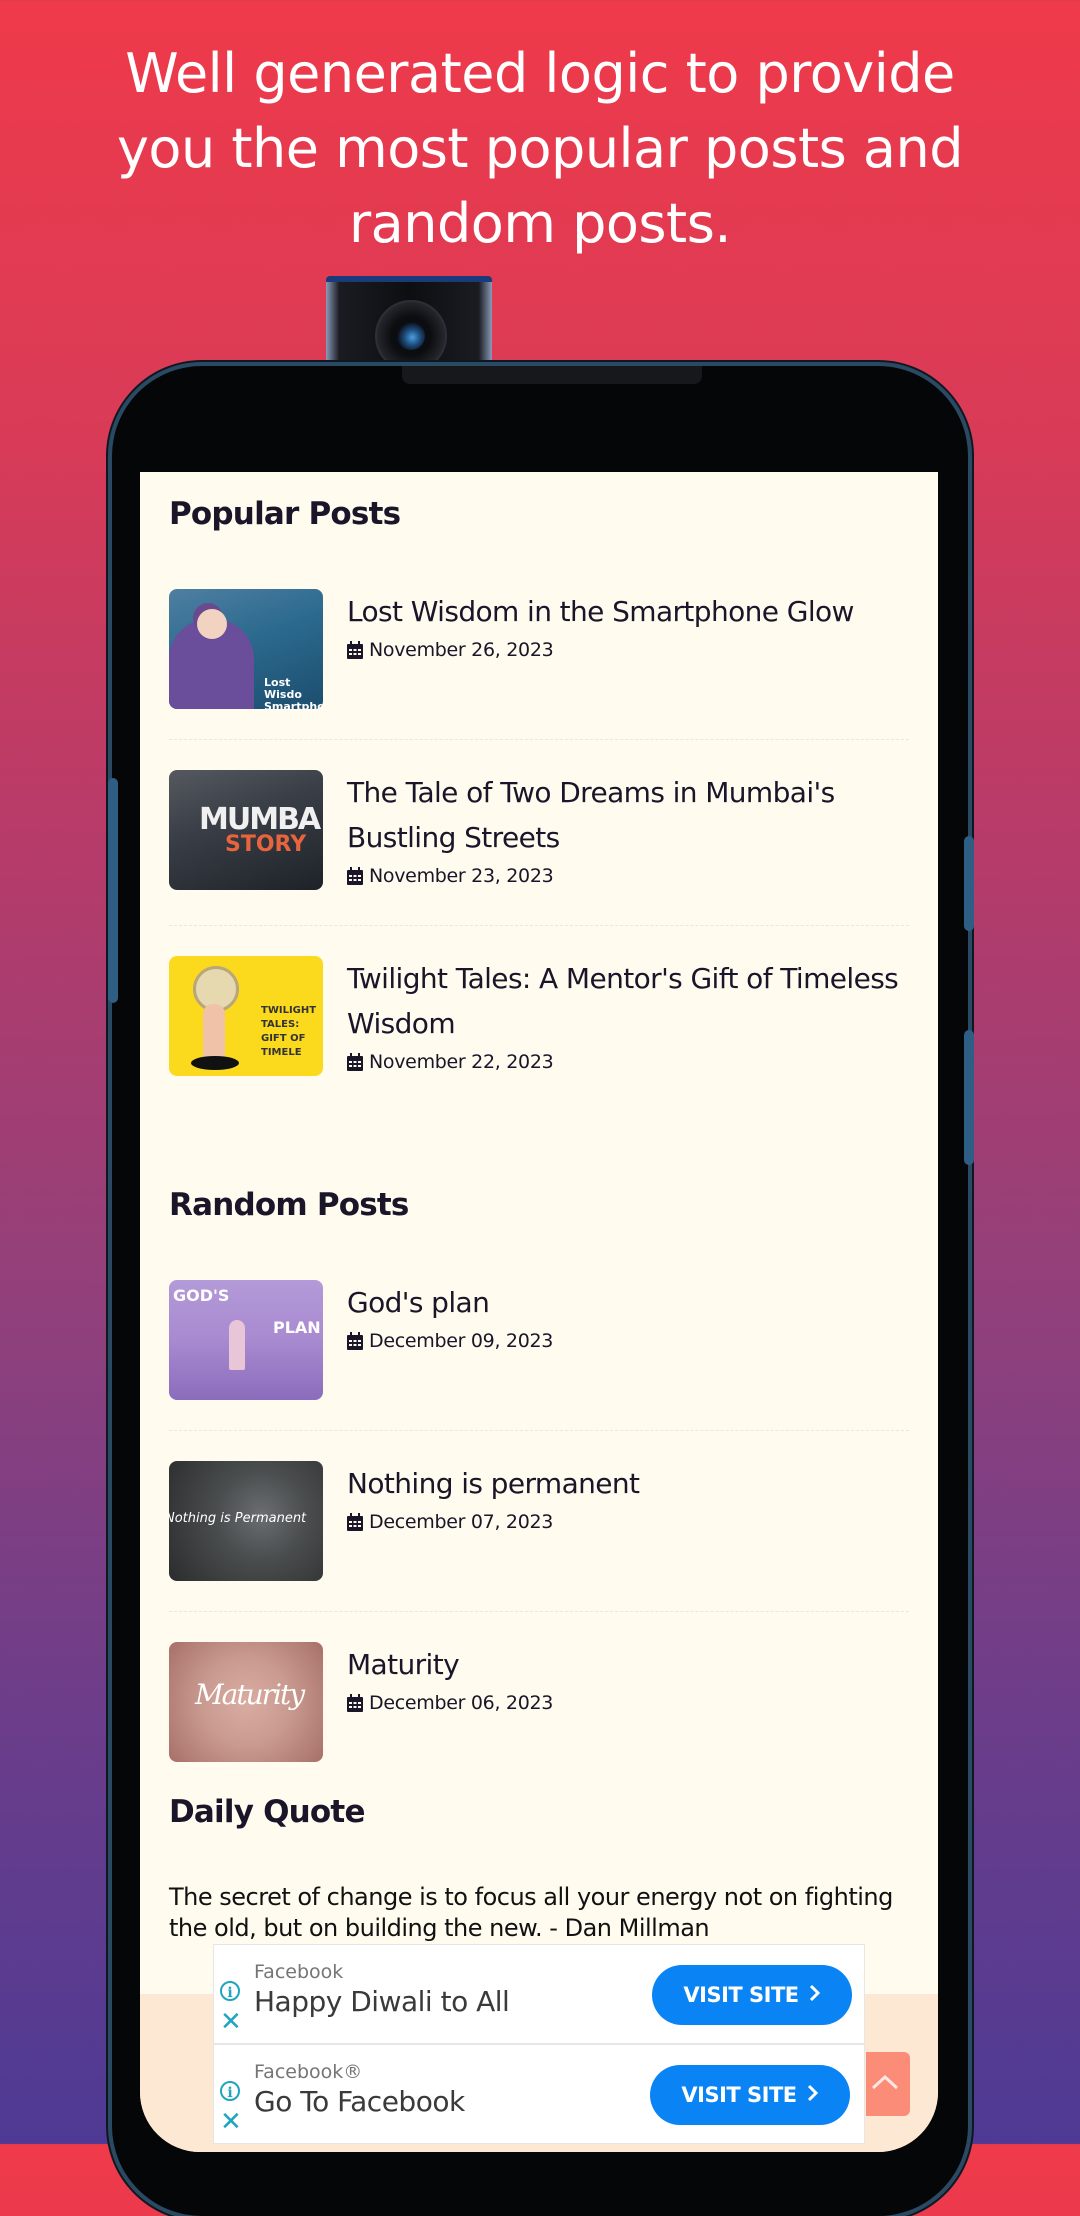 Image resolution: width=1080 pixels, height=2216 pixels. I want to click on post-date: November 26, 2023, so click(450, 650).